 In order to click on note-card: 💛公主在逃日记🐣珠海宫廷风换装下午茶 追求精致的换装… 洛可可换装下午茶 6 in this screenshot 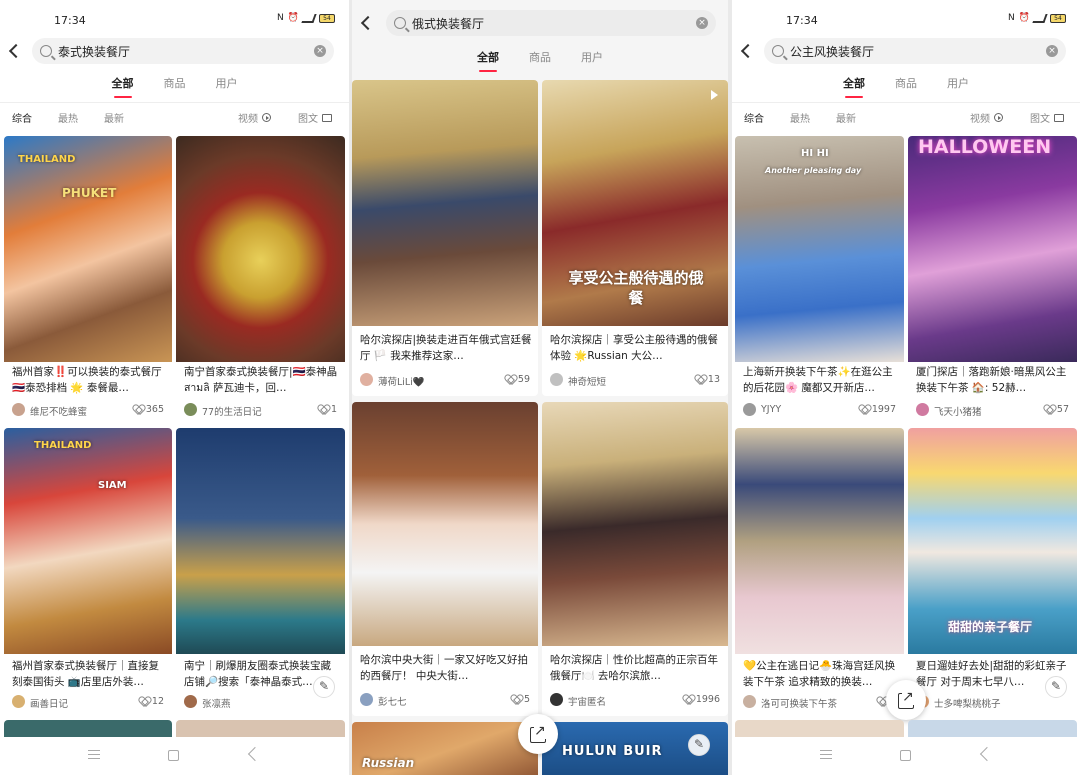, I will do `click(819, 572)`.